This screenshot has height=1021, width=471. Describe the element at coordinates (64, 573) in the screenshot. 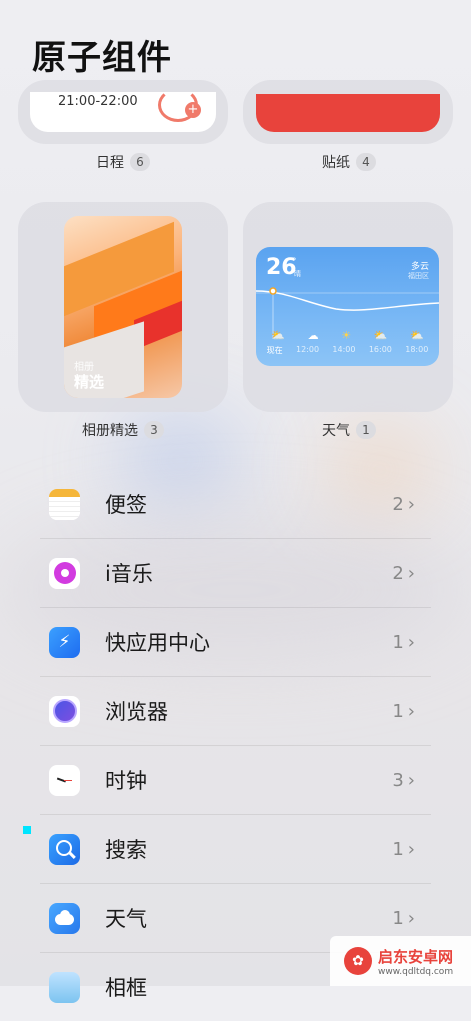

I see `music-icon` at that location.